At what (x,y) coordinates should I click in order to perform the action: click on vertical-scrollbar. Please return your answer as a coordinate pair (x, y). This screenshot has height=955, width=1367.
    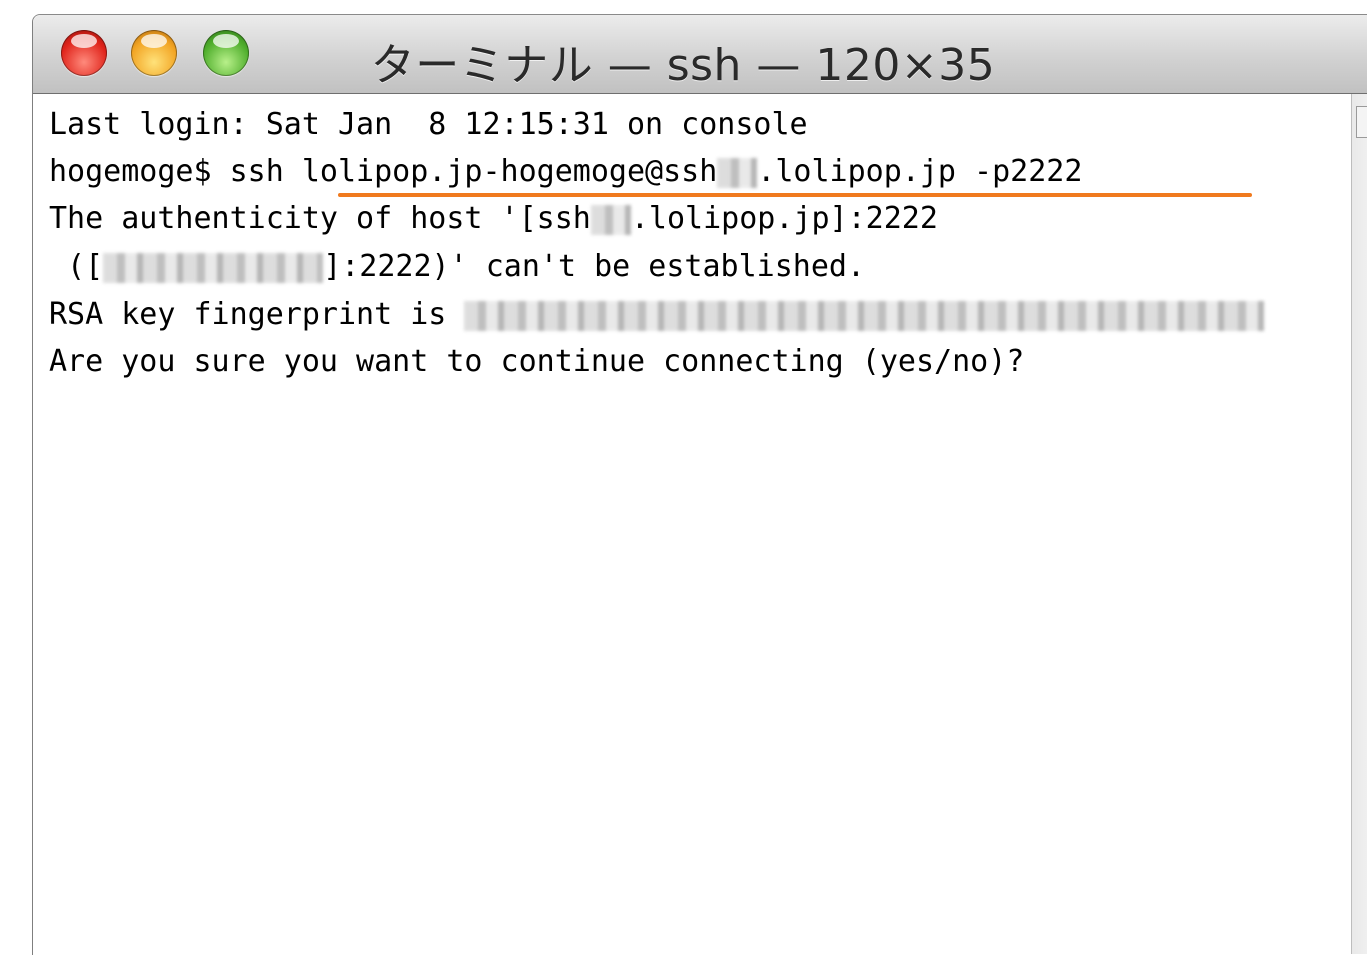
    Looking at the image, I should click on (1359, 524).